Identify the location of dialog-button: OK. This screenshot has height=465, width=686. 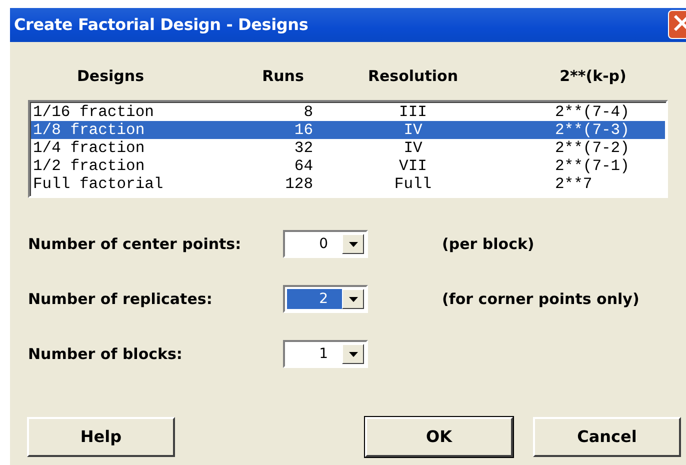
(439, 437).